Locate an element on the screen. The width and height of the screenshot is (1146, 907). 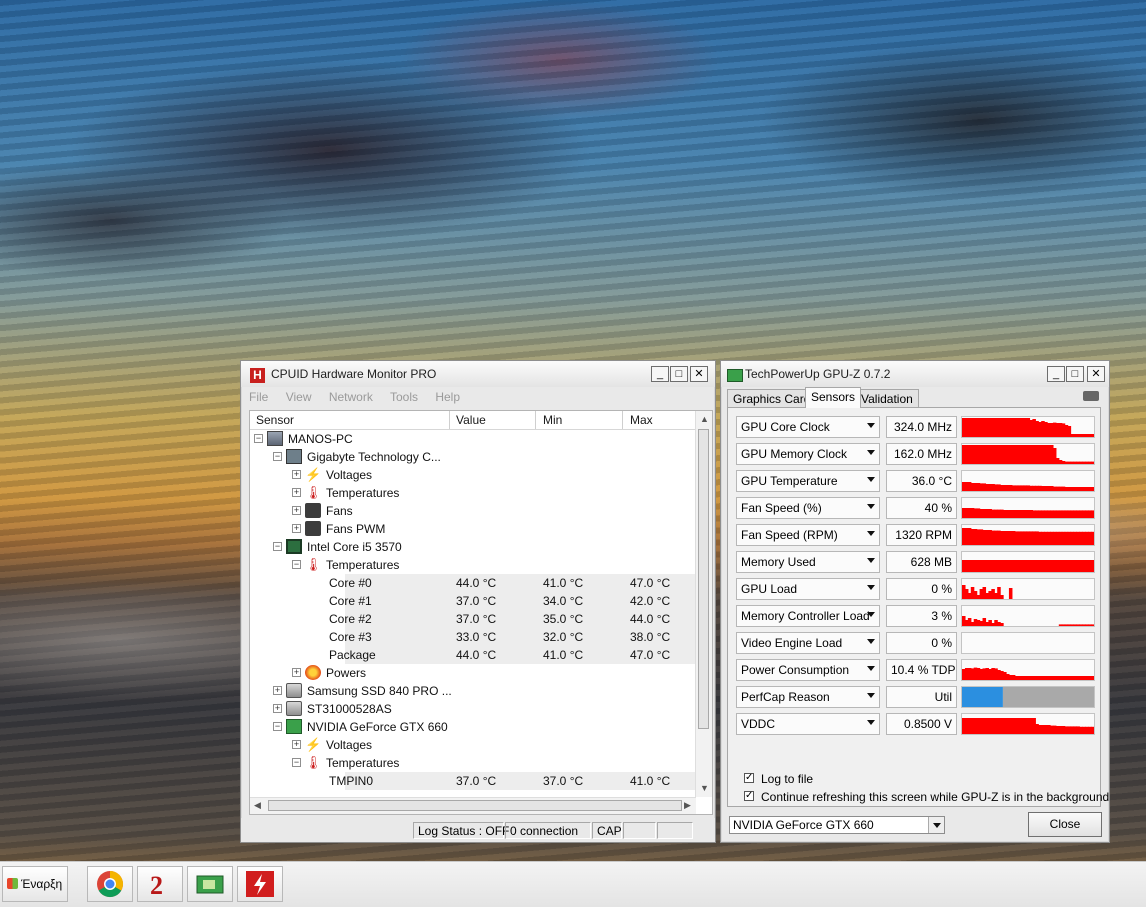
menu-help: Help is located at coordinates (447, 397).